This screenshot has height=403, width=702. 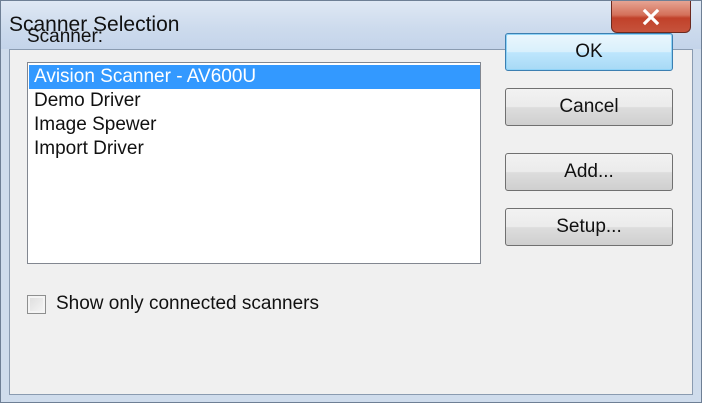 What do you see at coordinates (254, 125) in the screenshot?
I see `list-item: Image Spewer` at bounding box center [254, 125].